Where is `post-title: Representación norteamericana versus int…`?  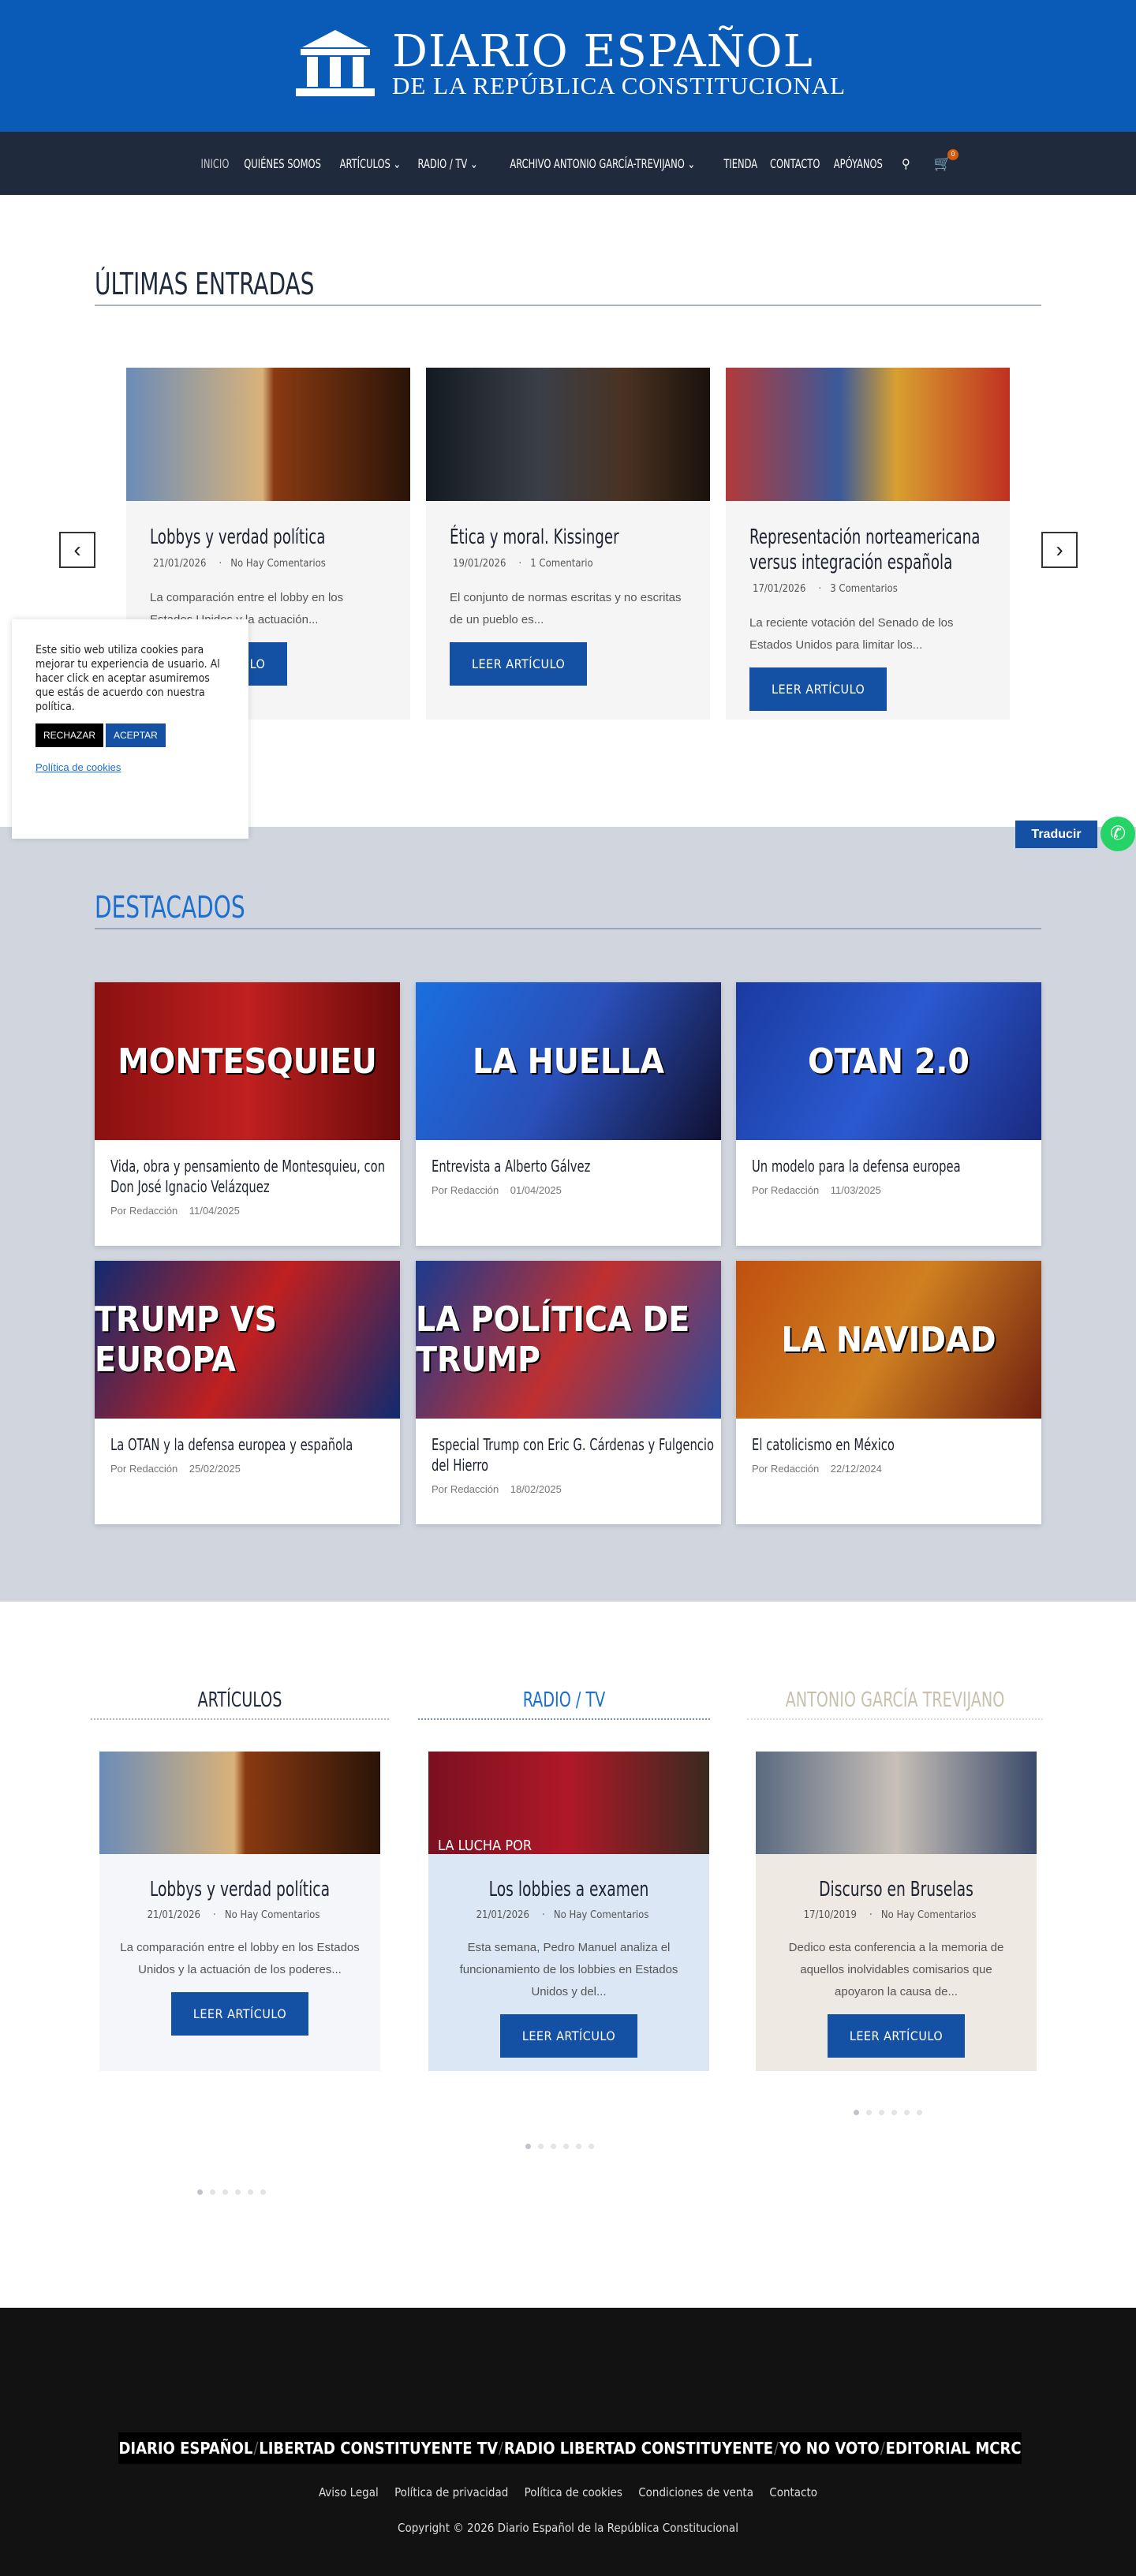 post-title: Representación norteamericana versus int… is located at coordinates (882, 550).